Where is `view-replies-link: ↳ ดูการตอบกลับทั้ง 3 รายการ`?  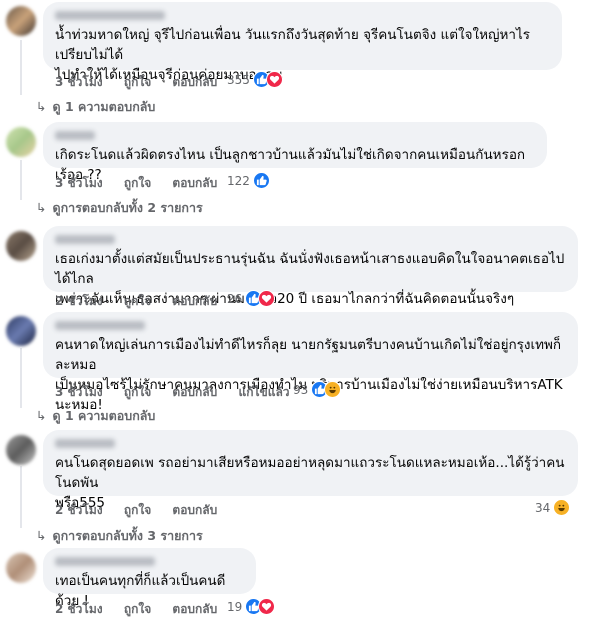 view-replies-link: ↳ ดูการตอบกลับทั้ง 3 รายการ is located at coordinates (119, 536).